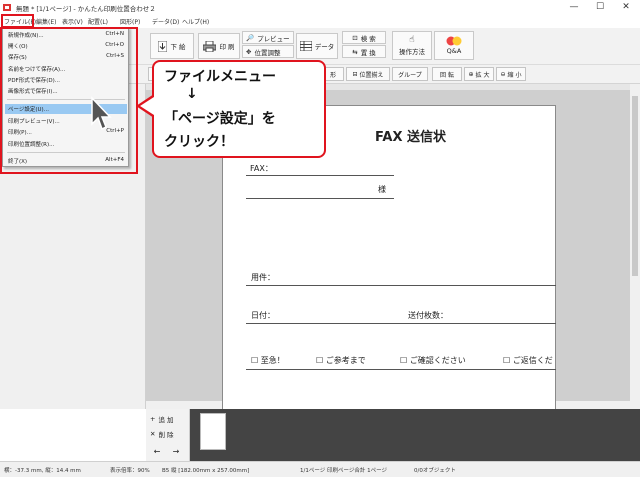 The height and width of the screenshot is (477, 640). Describe the element at coordinates (42, 471) in the screenshot. I see `status-coords: 横：-37.3 mm, 縦：14.4 mm` at that location.